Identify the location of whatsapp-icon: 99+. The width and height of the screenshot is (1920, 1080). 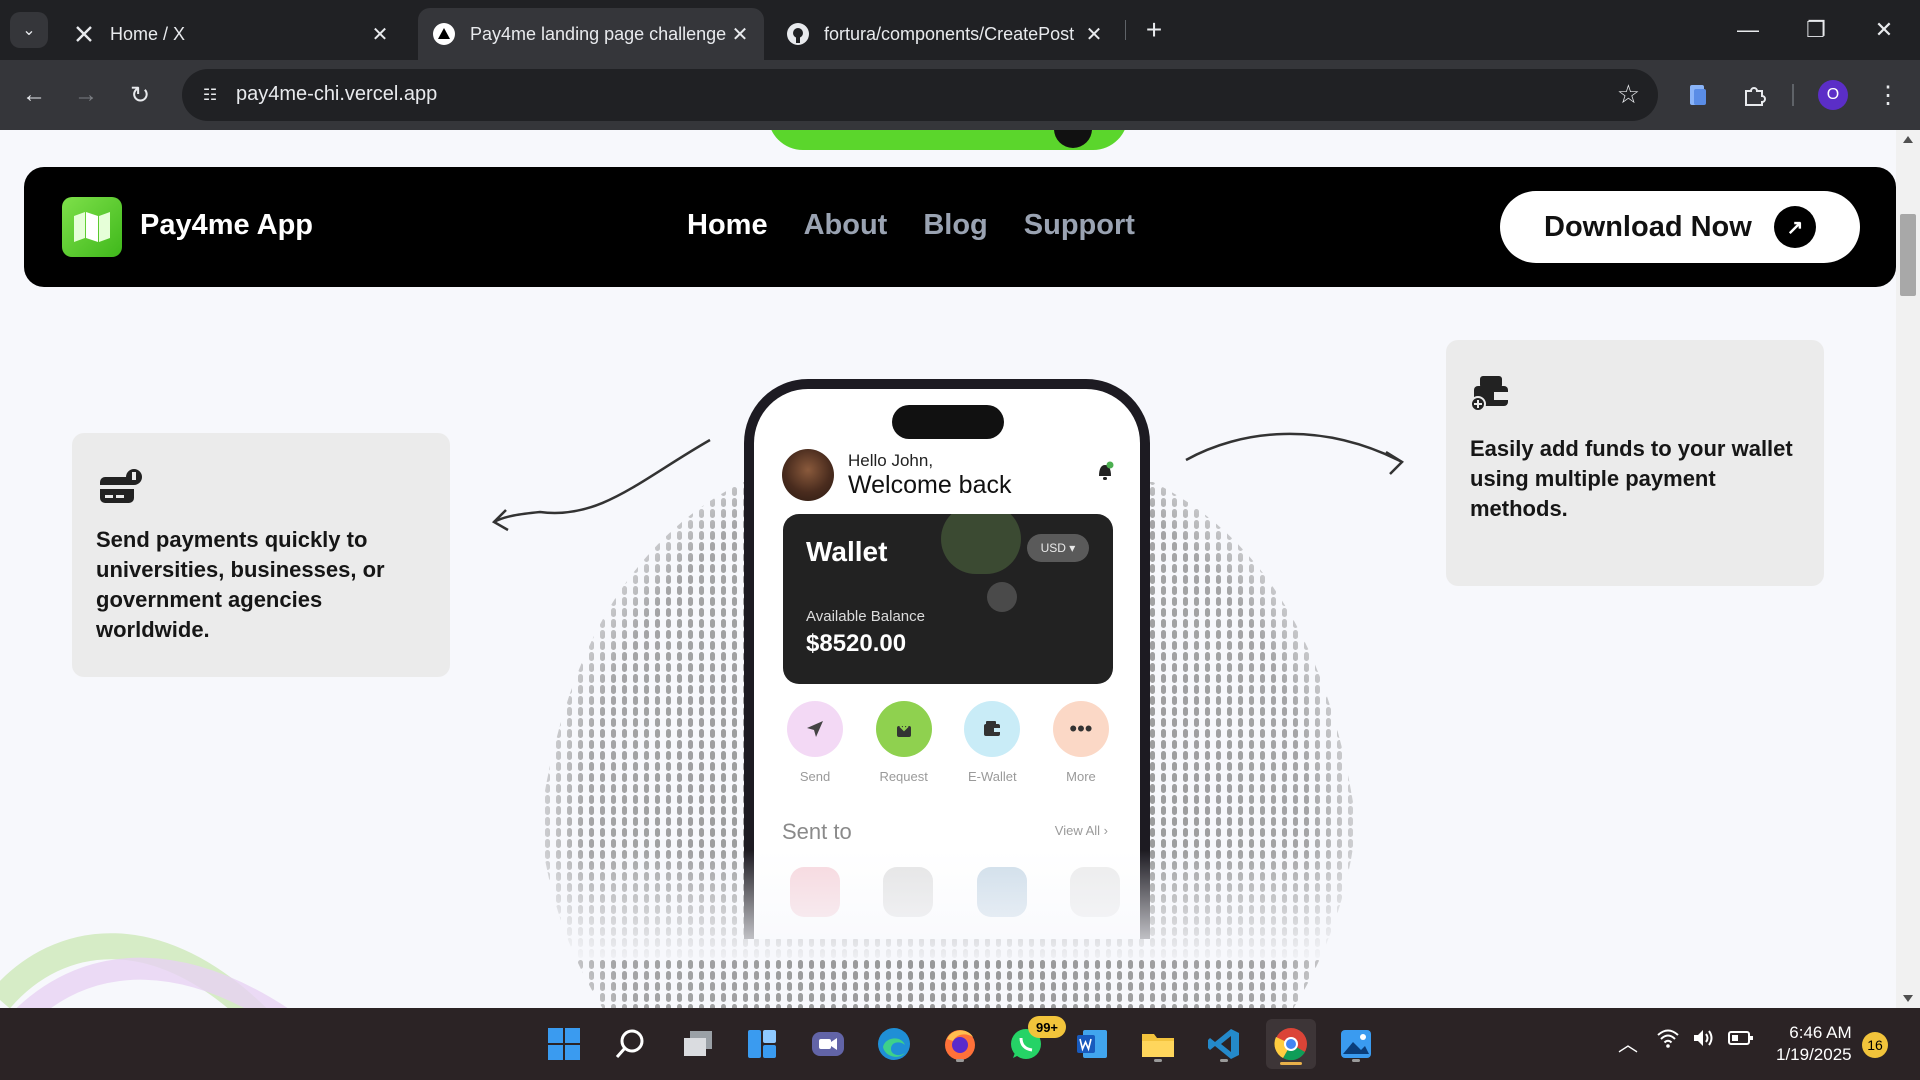
(1035, 1041).